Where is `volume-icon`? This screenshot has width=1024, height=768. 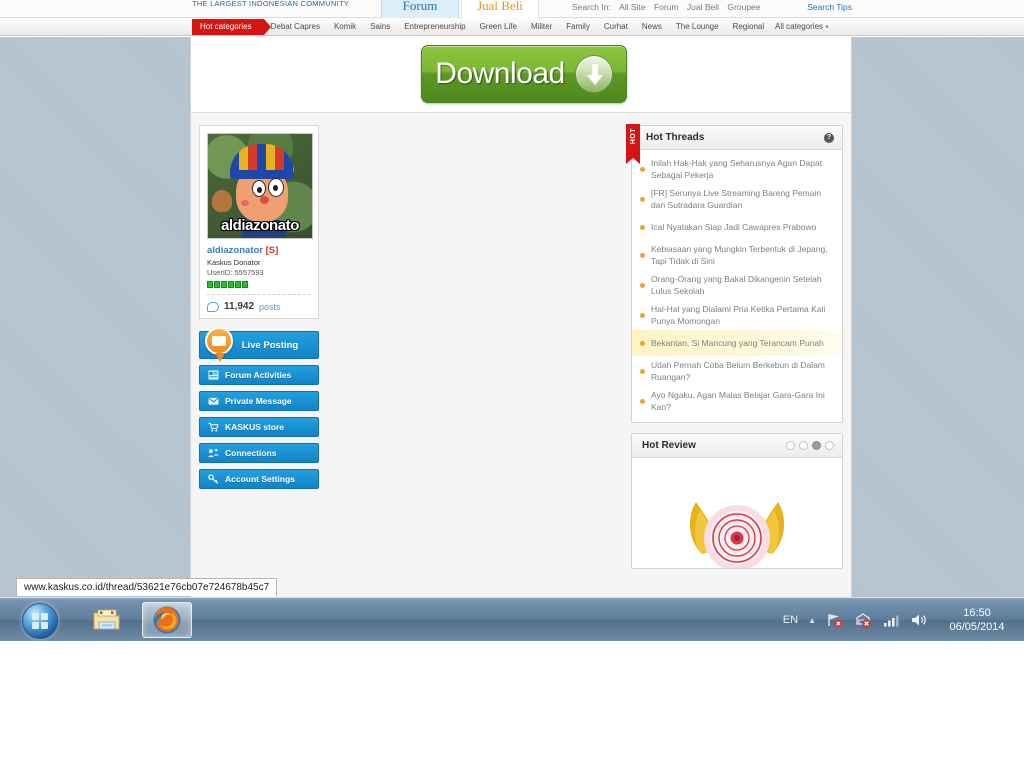
volume-icon is located at coordinates (919, 620).